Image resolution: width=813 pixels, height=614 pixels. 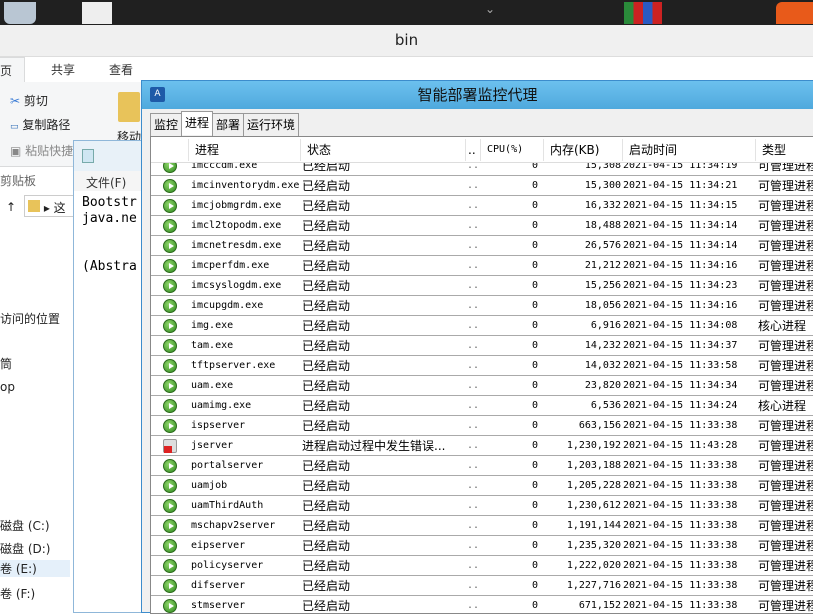 What do you see at coordinates (406, 41) in the screenshot?
I see `explorer-title: bin` at bounding box center [406, 41].